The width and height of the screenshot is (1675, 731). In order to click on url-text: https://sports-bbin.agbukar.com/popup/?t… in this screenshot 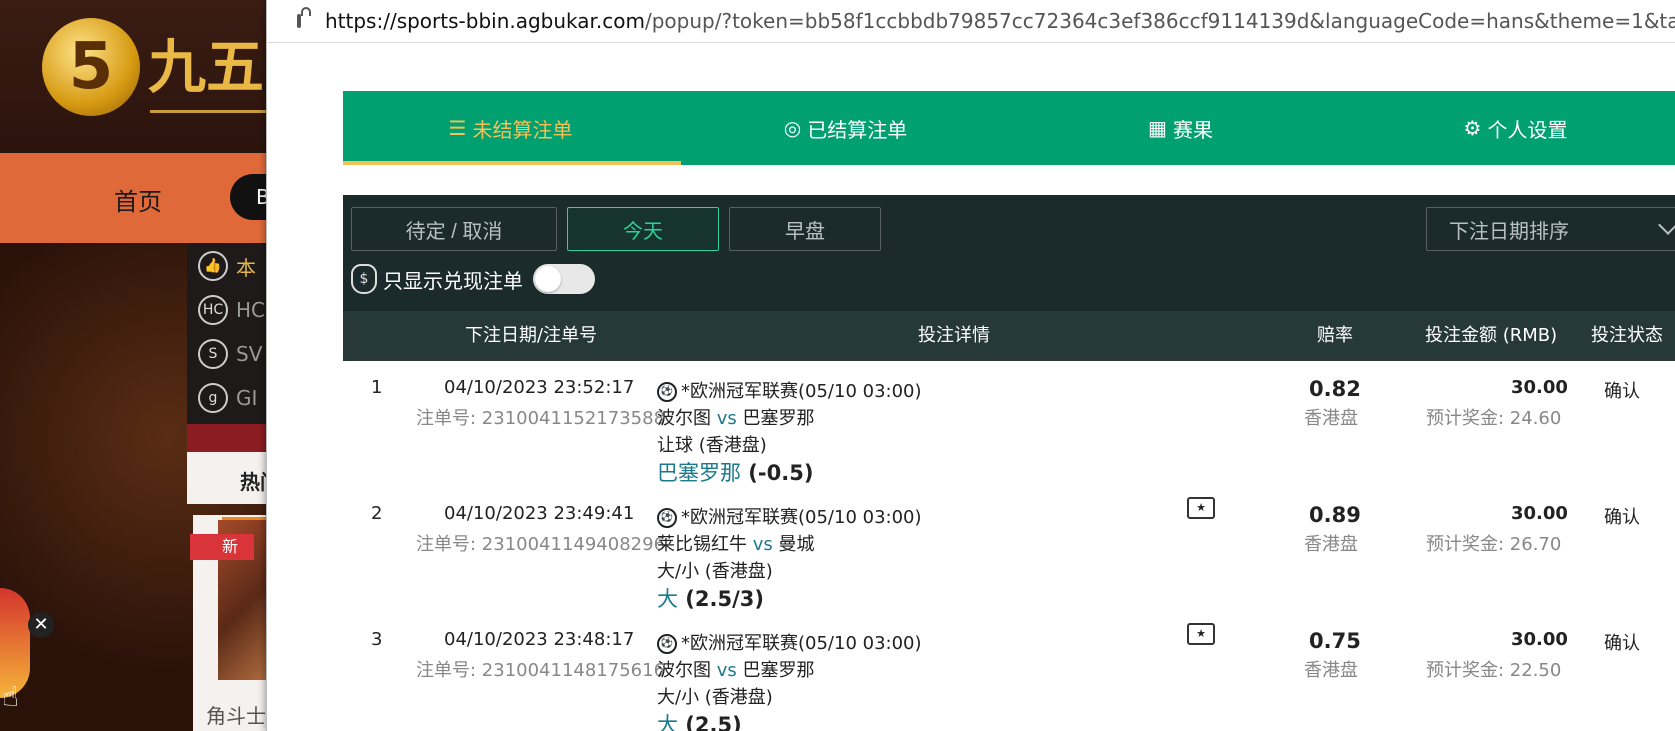, I will do `click(1000, 21)`.